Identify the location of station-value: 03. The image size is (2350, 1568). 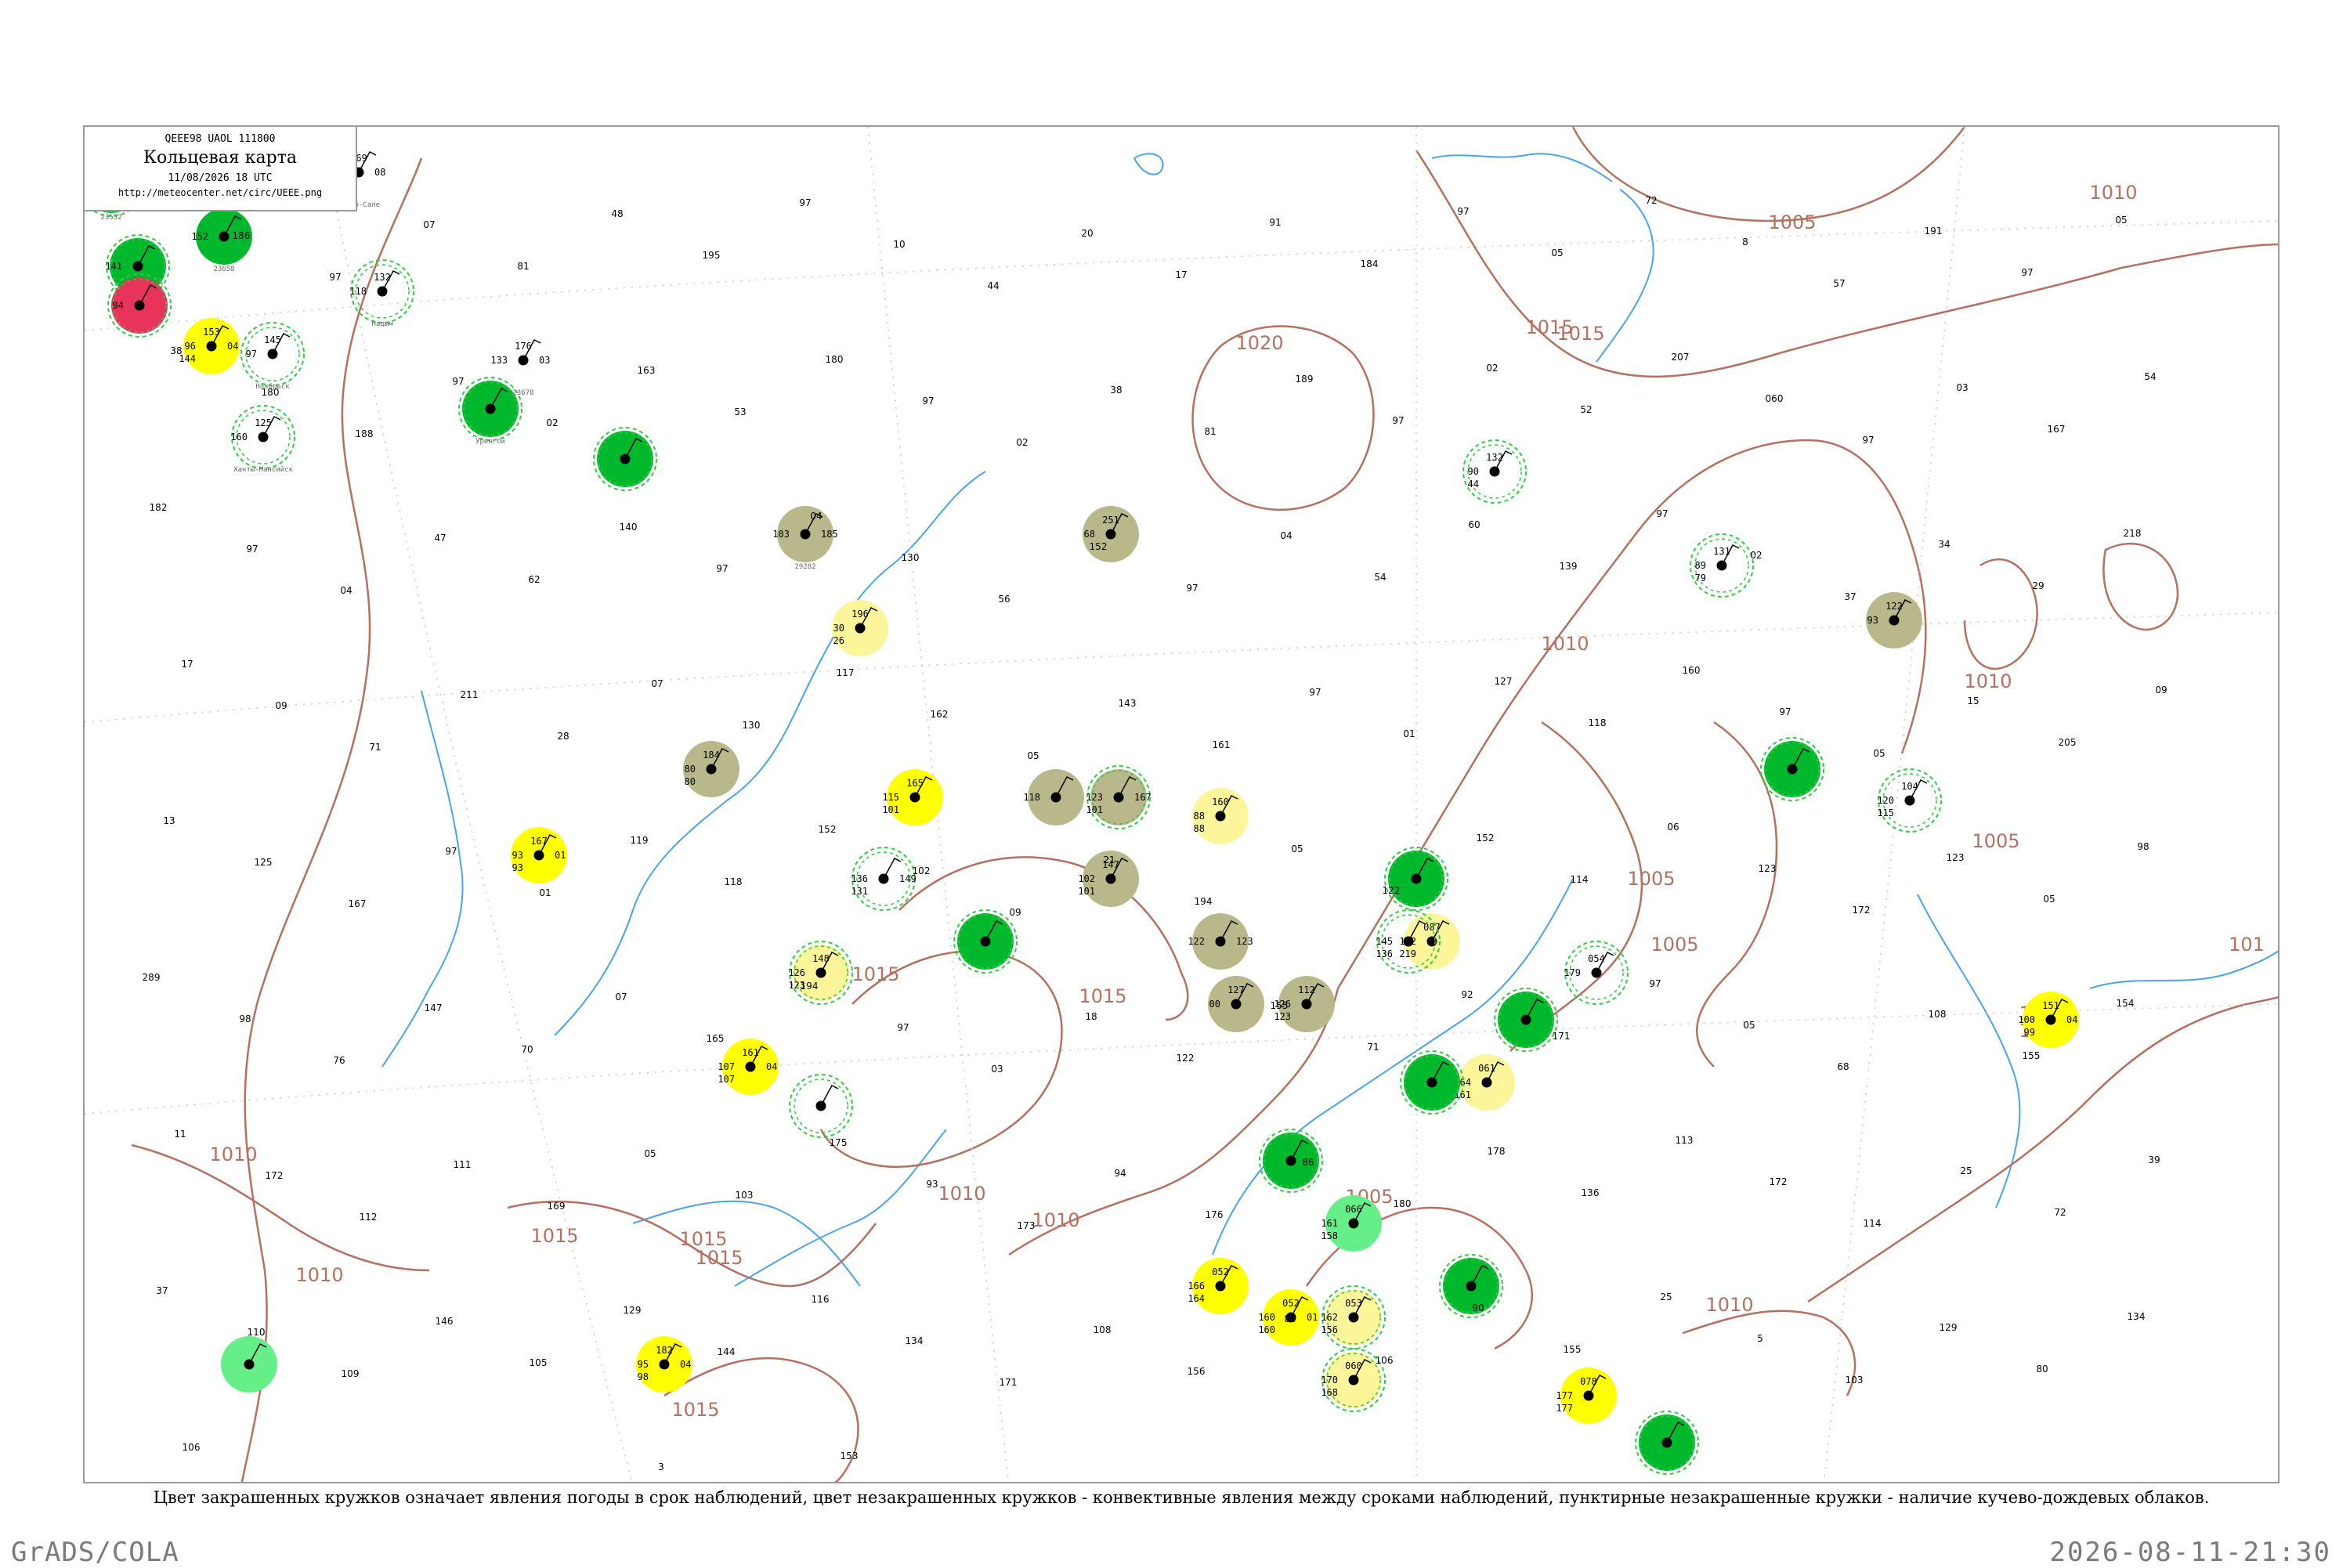
(1962, 387).